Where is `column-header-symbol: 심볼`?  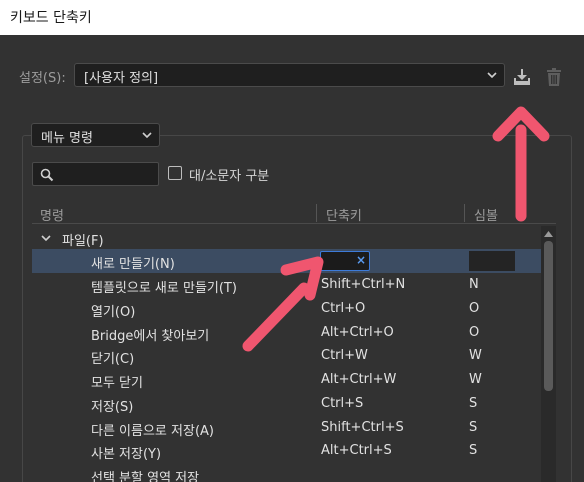
column-header-symbol: 심볼 is located at coordinates (486, 214).